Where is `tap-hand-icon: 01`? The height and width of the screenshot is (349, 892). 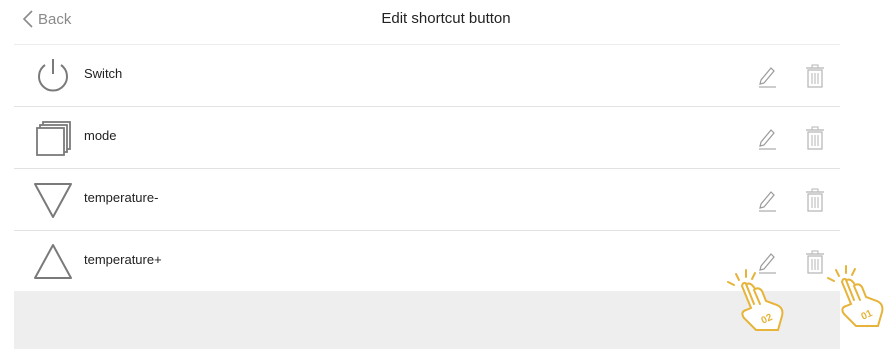
tap-hand-icon: 01 is located at coordinates (855, 296).